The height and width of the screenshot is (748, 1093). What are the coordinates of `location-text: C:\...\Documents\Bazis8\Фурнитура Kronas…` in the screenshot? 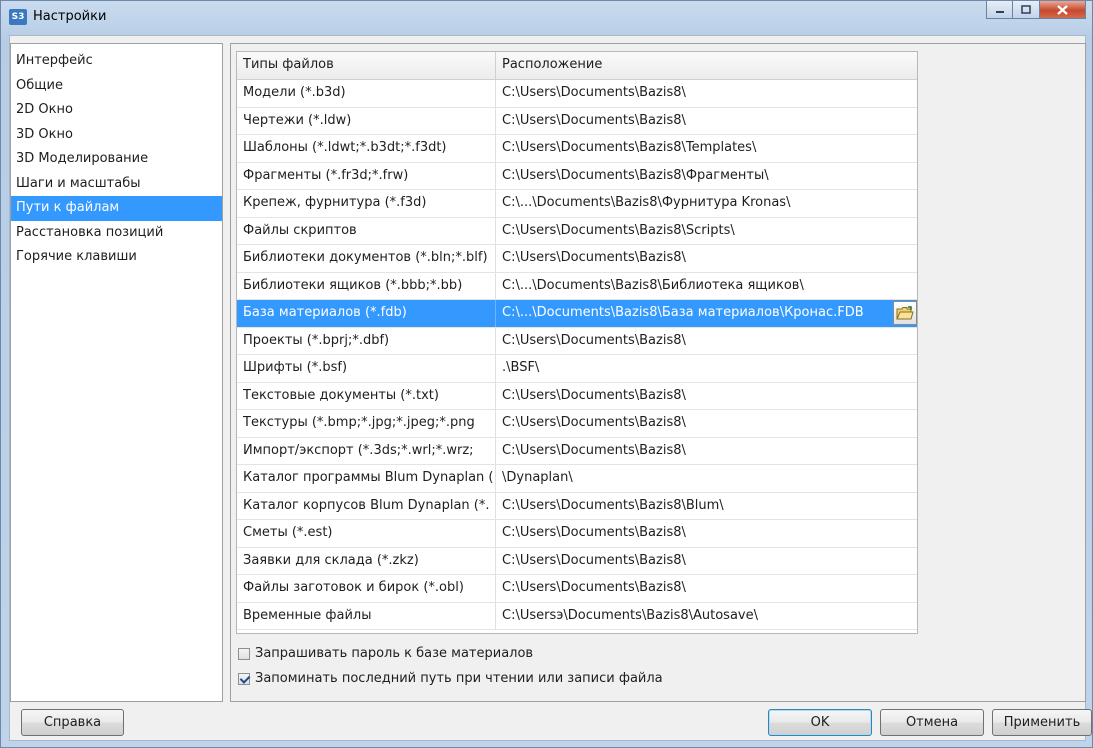 It's located at (646, 202).